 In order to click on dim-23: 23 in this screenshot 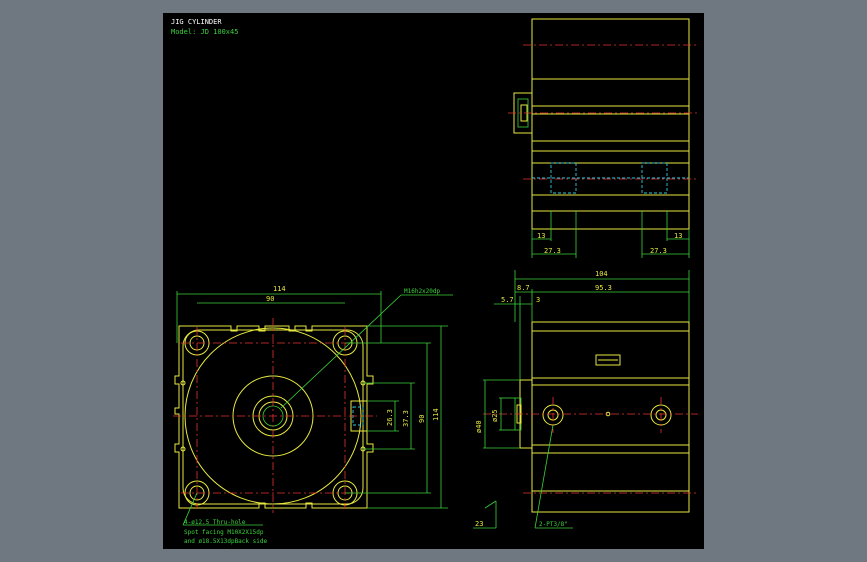, I will do `click(479, 524)`.